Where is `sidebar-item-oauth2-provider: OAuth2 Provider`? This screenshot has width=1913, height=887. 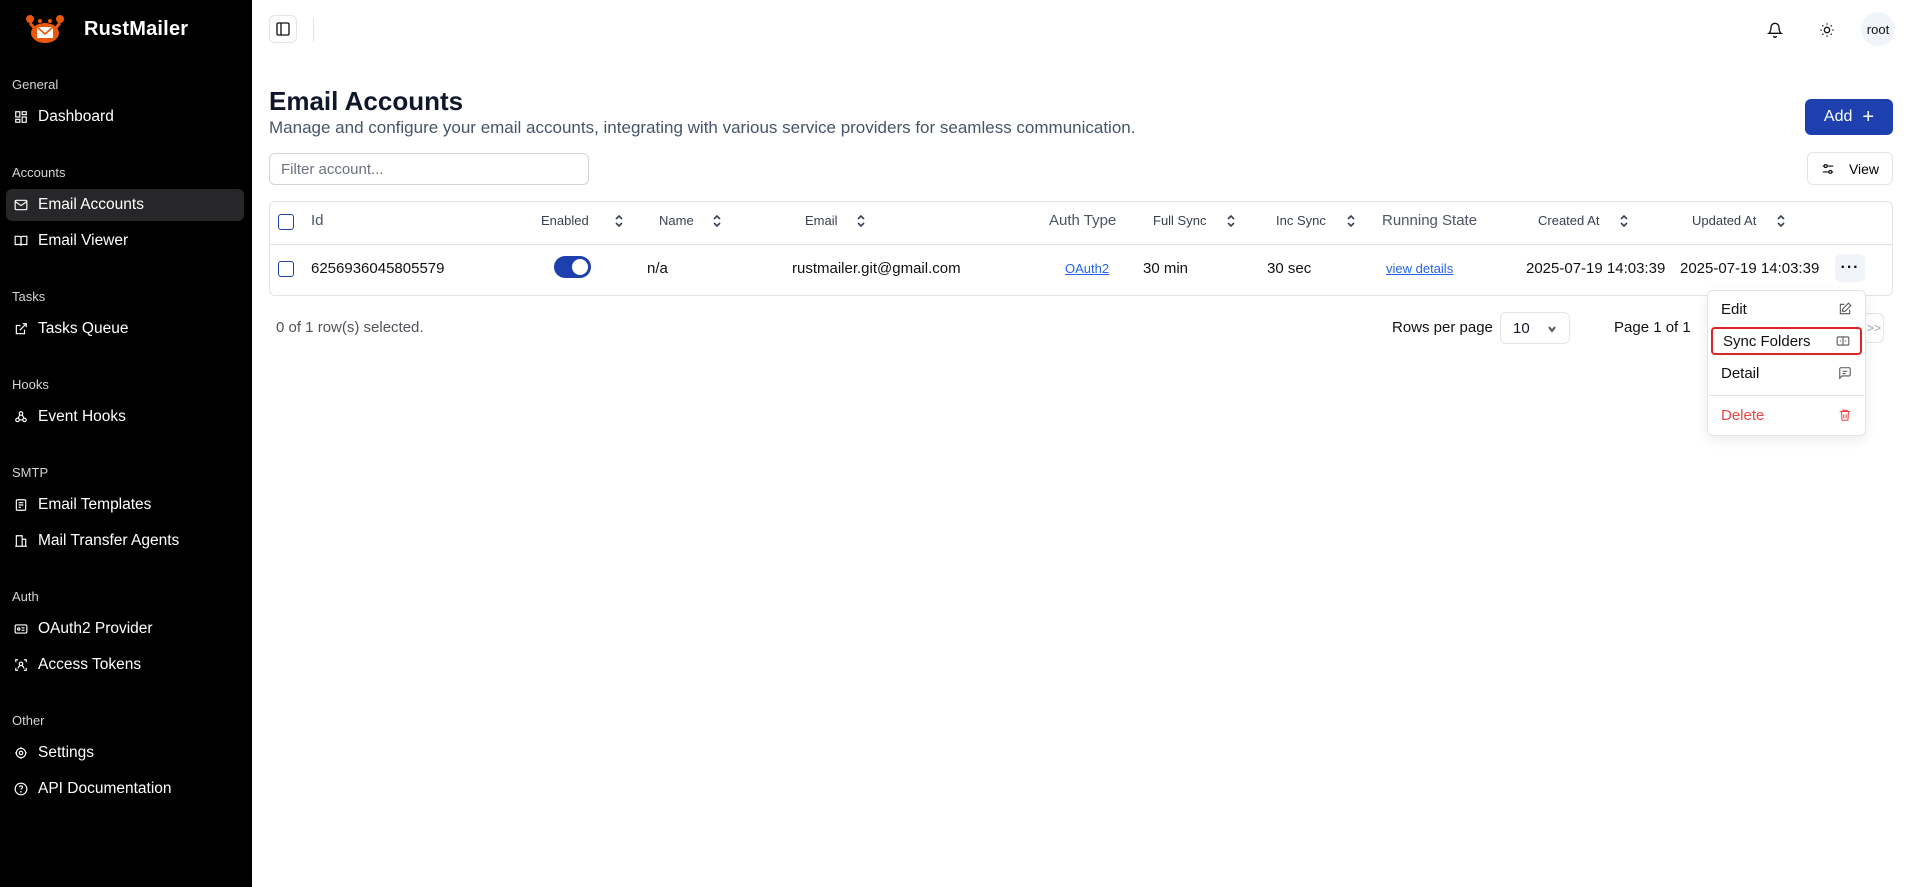 sidebar-item-oauth2-provider: OAuth2 Provider is located at coordinates (125, 629).